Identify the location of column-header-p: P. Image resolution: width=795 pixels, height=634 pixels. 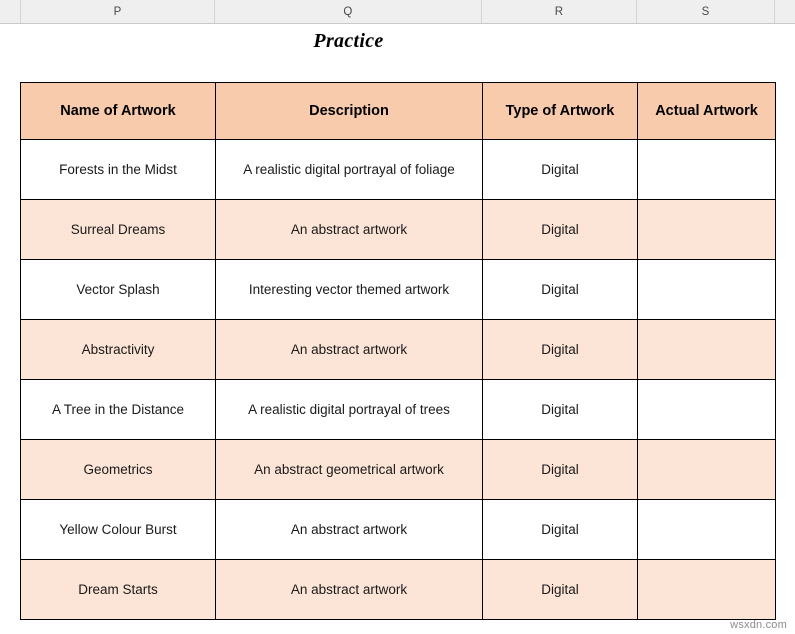
(118, 11).